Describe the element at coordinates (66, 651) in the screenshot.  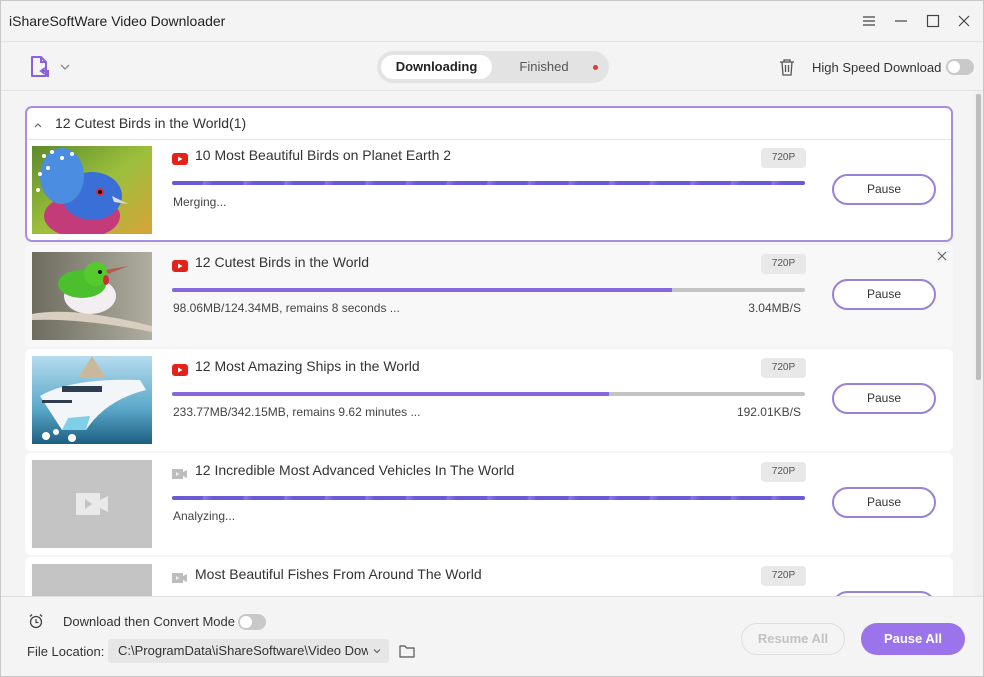
I see `file-location-label: File Location:` at that location.